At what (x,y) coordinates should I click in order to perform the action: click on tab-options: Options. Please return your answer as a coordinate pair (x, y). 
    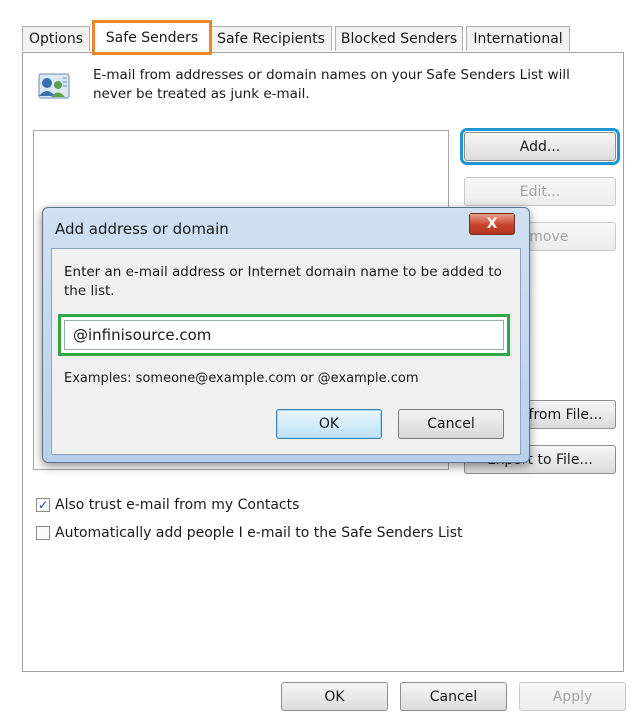
    Looking at the image, I should click on (56, 38).